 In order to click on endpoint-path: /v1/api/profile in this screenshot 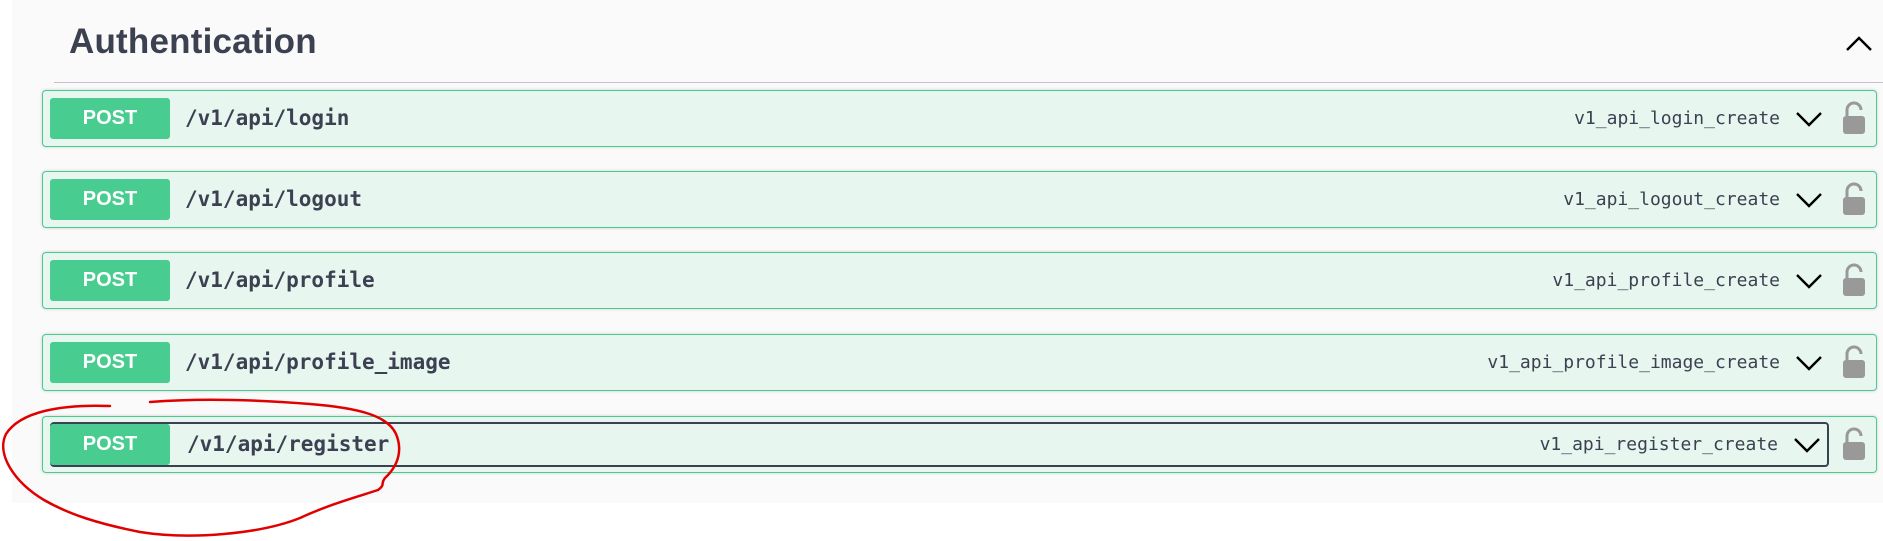, I will do `click(280, 280)`.